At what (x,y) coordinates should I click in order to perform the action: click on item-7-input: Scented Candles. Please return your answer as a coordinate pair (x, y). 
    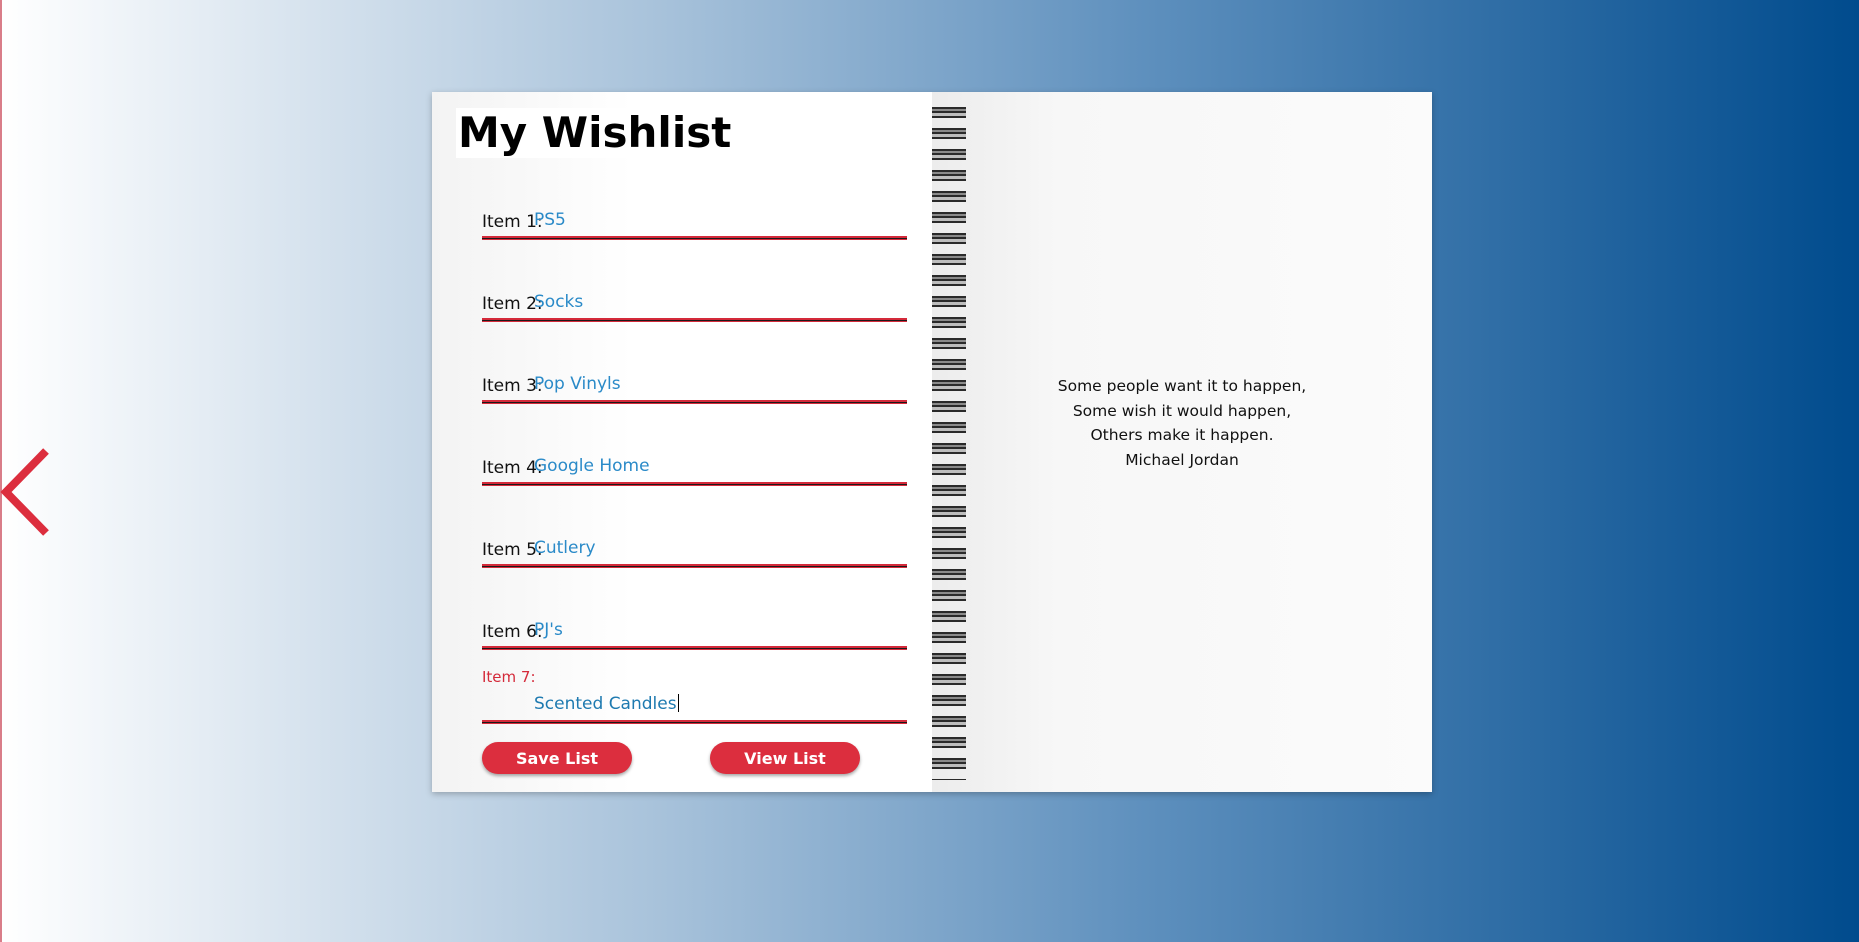
    Looking at the image, I should click on (606, 704).